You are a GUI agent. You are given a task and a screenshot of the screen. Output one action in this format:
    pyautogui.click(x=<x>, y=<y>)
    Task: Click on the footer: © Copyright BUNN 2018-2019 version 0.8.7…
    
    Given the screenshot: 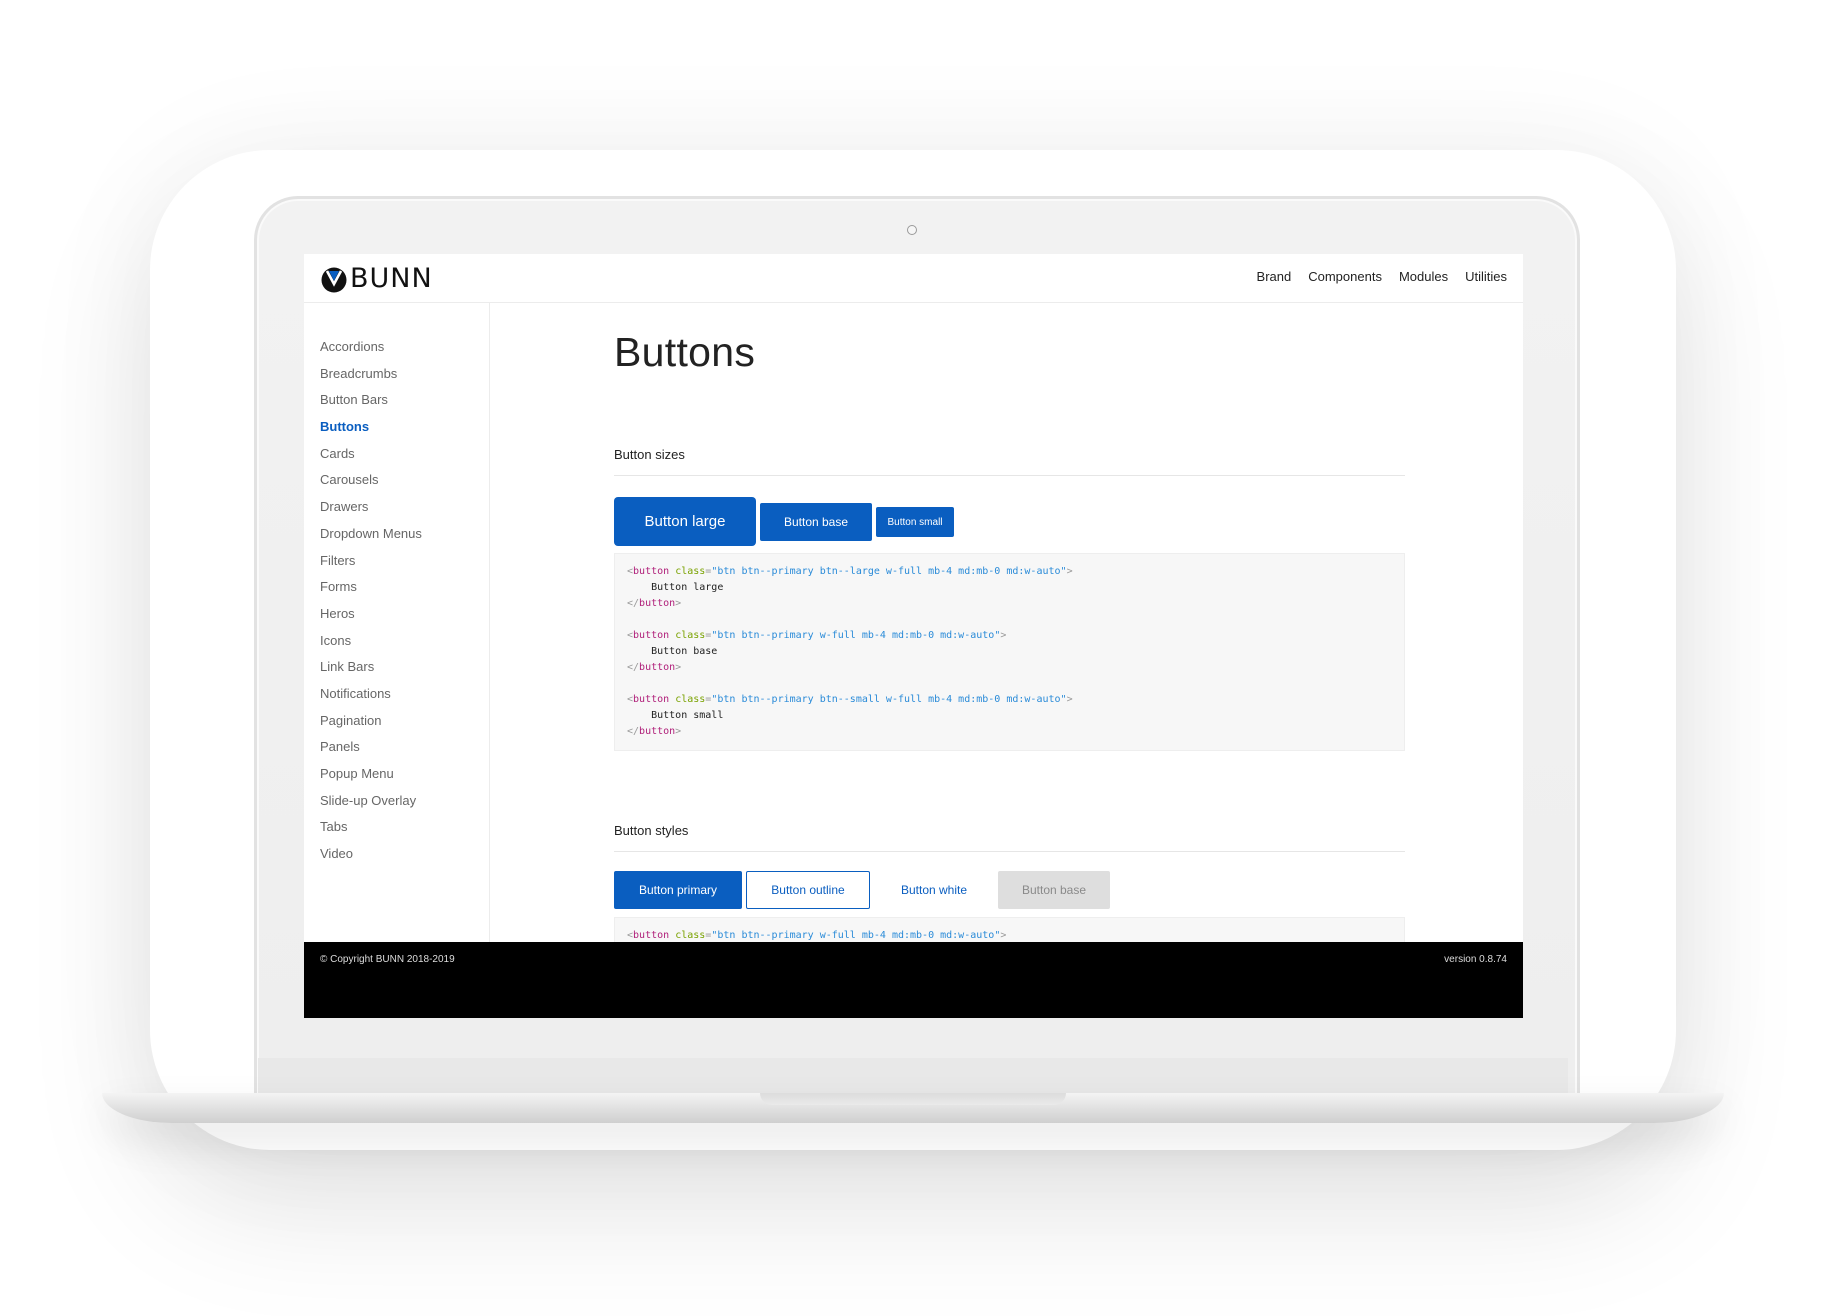 What is the action you would take?
    pyautogui.click(x=913, y=980)
    